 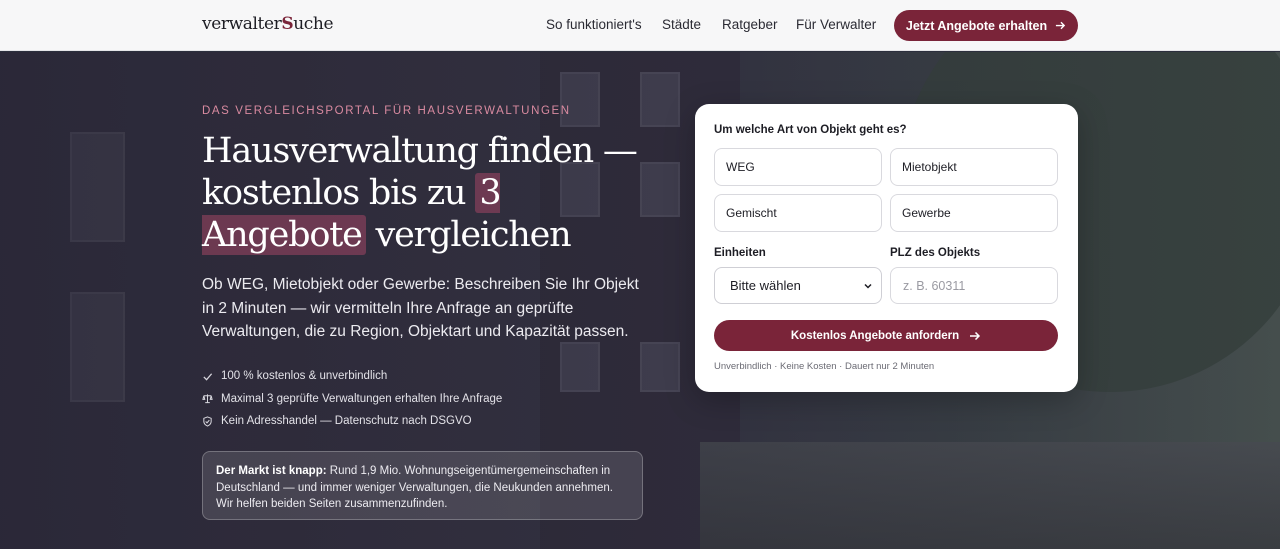 What do you see at coordinates (935, 253) in the screenshot?
I see `postal-code-label: PLZ des Objekts` at bounding box center [935, 253].